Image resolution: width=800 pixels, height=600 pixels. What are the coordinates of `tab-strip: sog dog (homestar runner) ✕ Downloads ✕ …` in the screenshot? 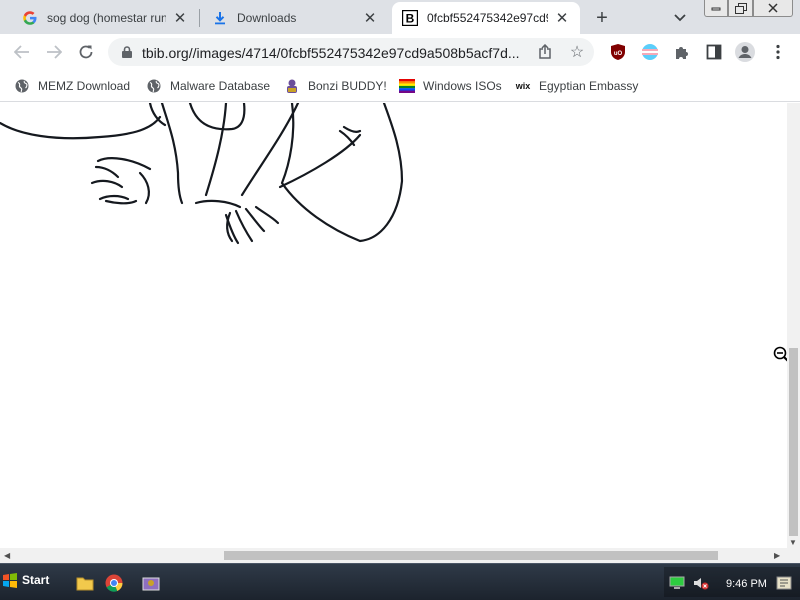 It's located at (400, 17).